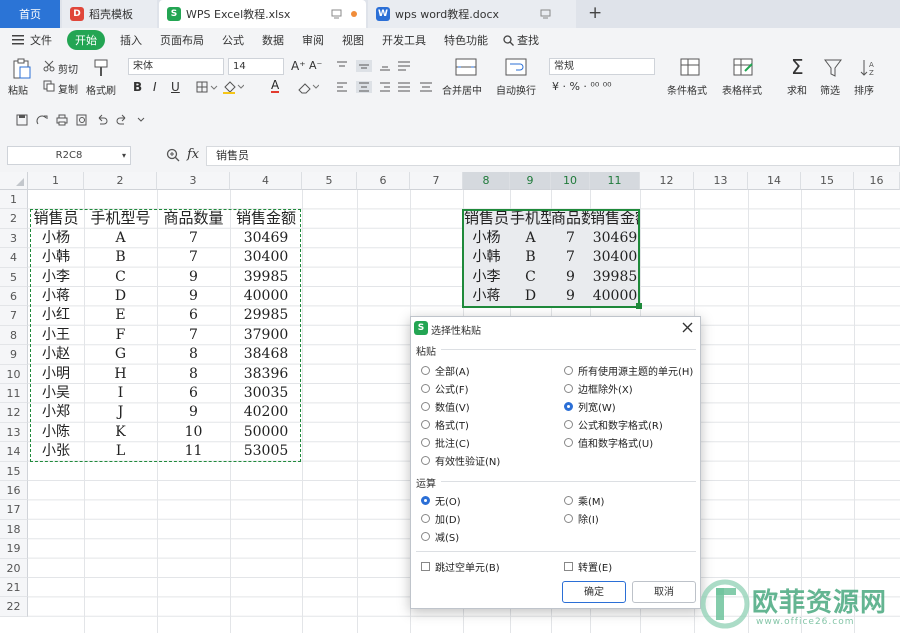 This screenshot has width=900, height=633. What do you see at coordinates (664, 592) in the screenshot?
I see `cancel-button: 取消` at bounding box center [664, 592].